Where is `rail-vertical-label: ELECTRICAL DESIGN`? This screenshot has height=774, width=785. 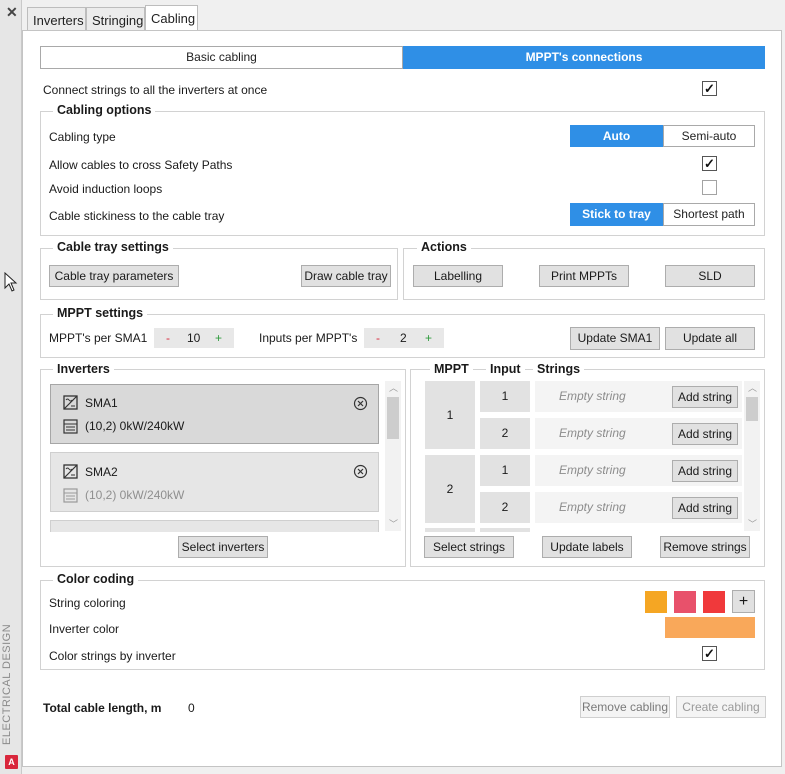
rail-vertical-label: ELECTRICAL DESIGN is located at coordinates (7, 684).